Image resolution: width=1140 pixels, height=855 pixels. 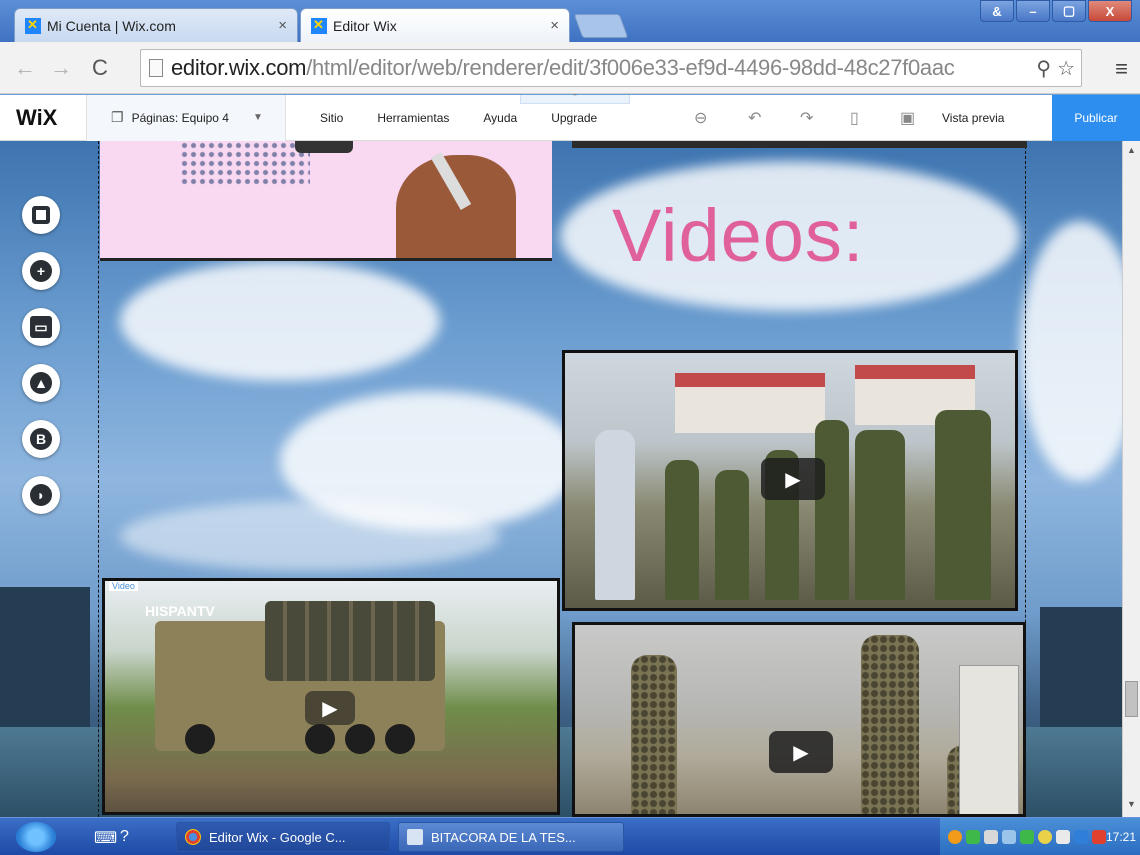 What do you see at coordinates (239, 67) in the screenshot?
I see `url-host: editor.wix.com` at bounding box center [239, 67].